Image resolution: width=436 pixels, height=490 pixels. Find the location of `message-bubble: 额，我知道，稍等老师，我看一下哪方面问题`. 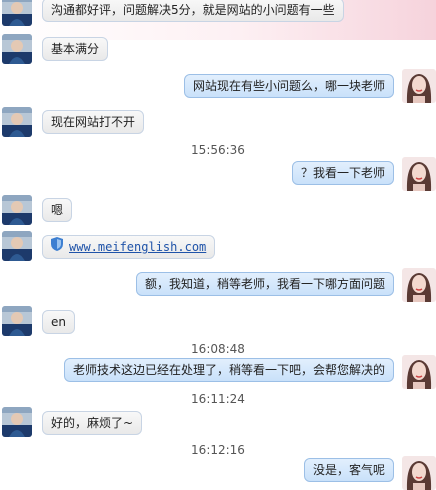

message-bubble: 额，我知道，稍等老师，我看一下哪方面问题 is located at coordinates (264, 284).